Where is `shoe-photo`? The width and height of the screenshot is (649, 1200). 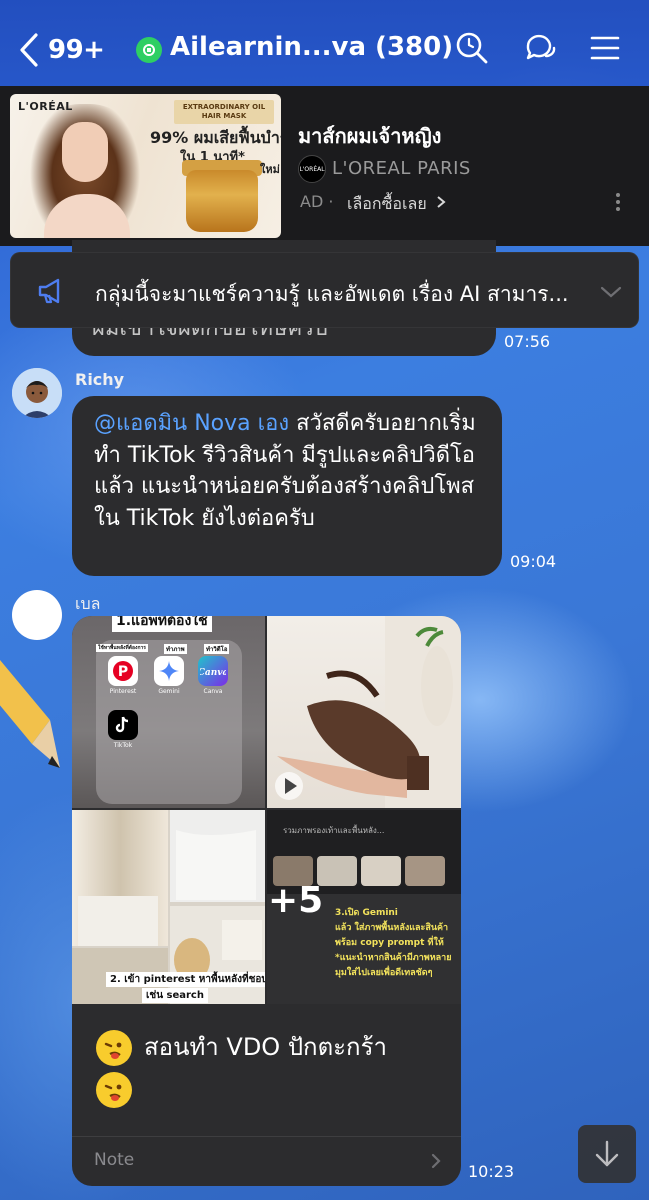
shoe-photo is located at coordinates (368, 712).